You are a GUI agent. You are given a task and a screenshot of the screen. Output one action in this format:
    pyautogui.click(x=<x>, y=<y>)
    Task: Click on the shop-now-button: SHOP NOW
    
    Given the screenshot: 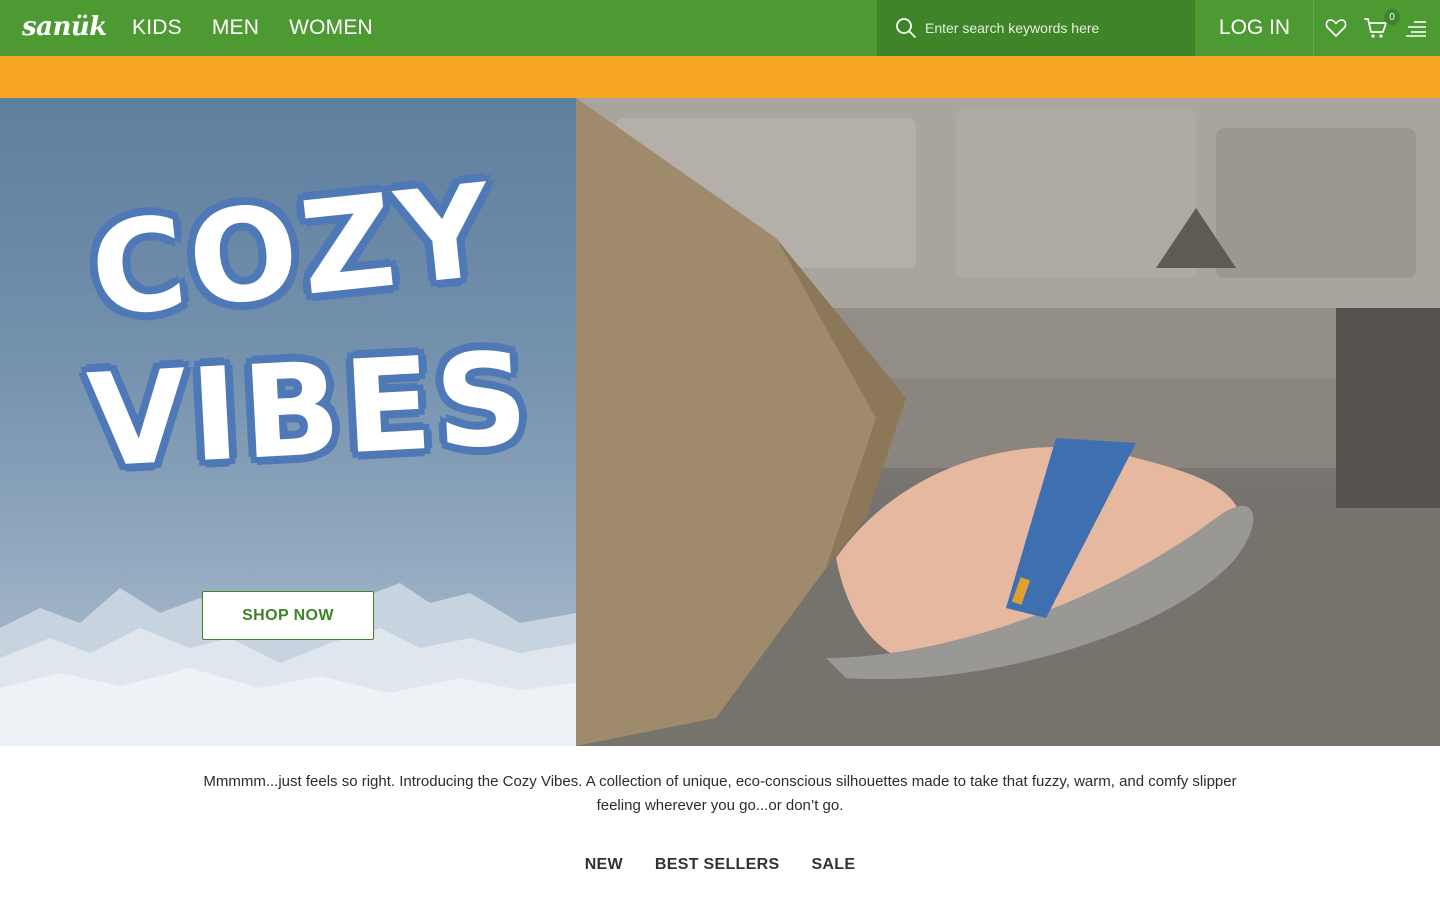 What is the action you would take?
    pyautogui.click(x=288, y=615)
    